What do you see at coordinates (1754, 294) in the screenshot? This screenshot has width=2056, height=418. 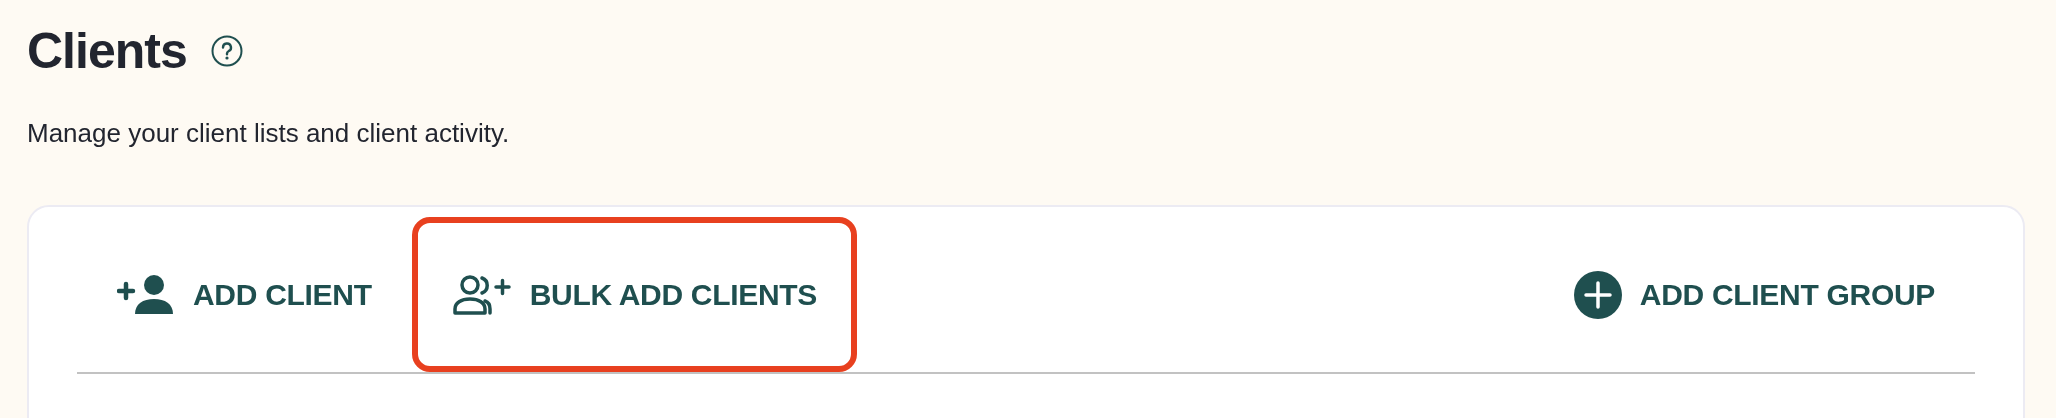 I see `action-button: ADD CLIENT GROUP` at bounding box center [1754, 294].